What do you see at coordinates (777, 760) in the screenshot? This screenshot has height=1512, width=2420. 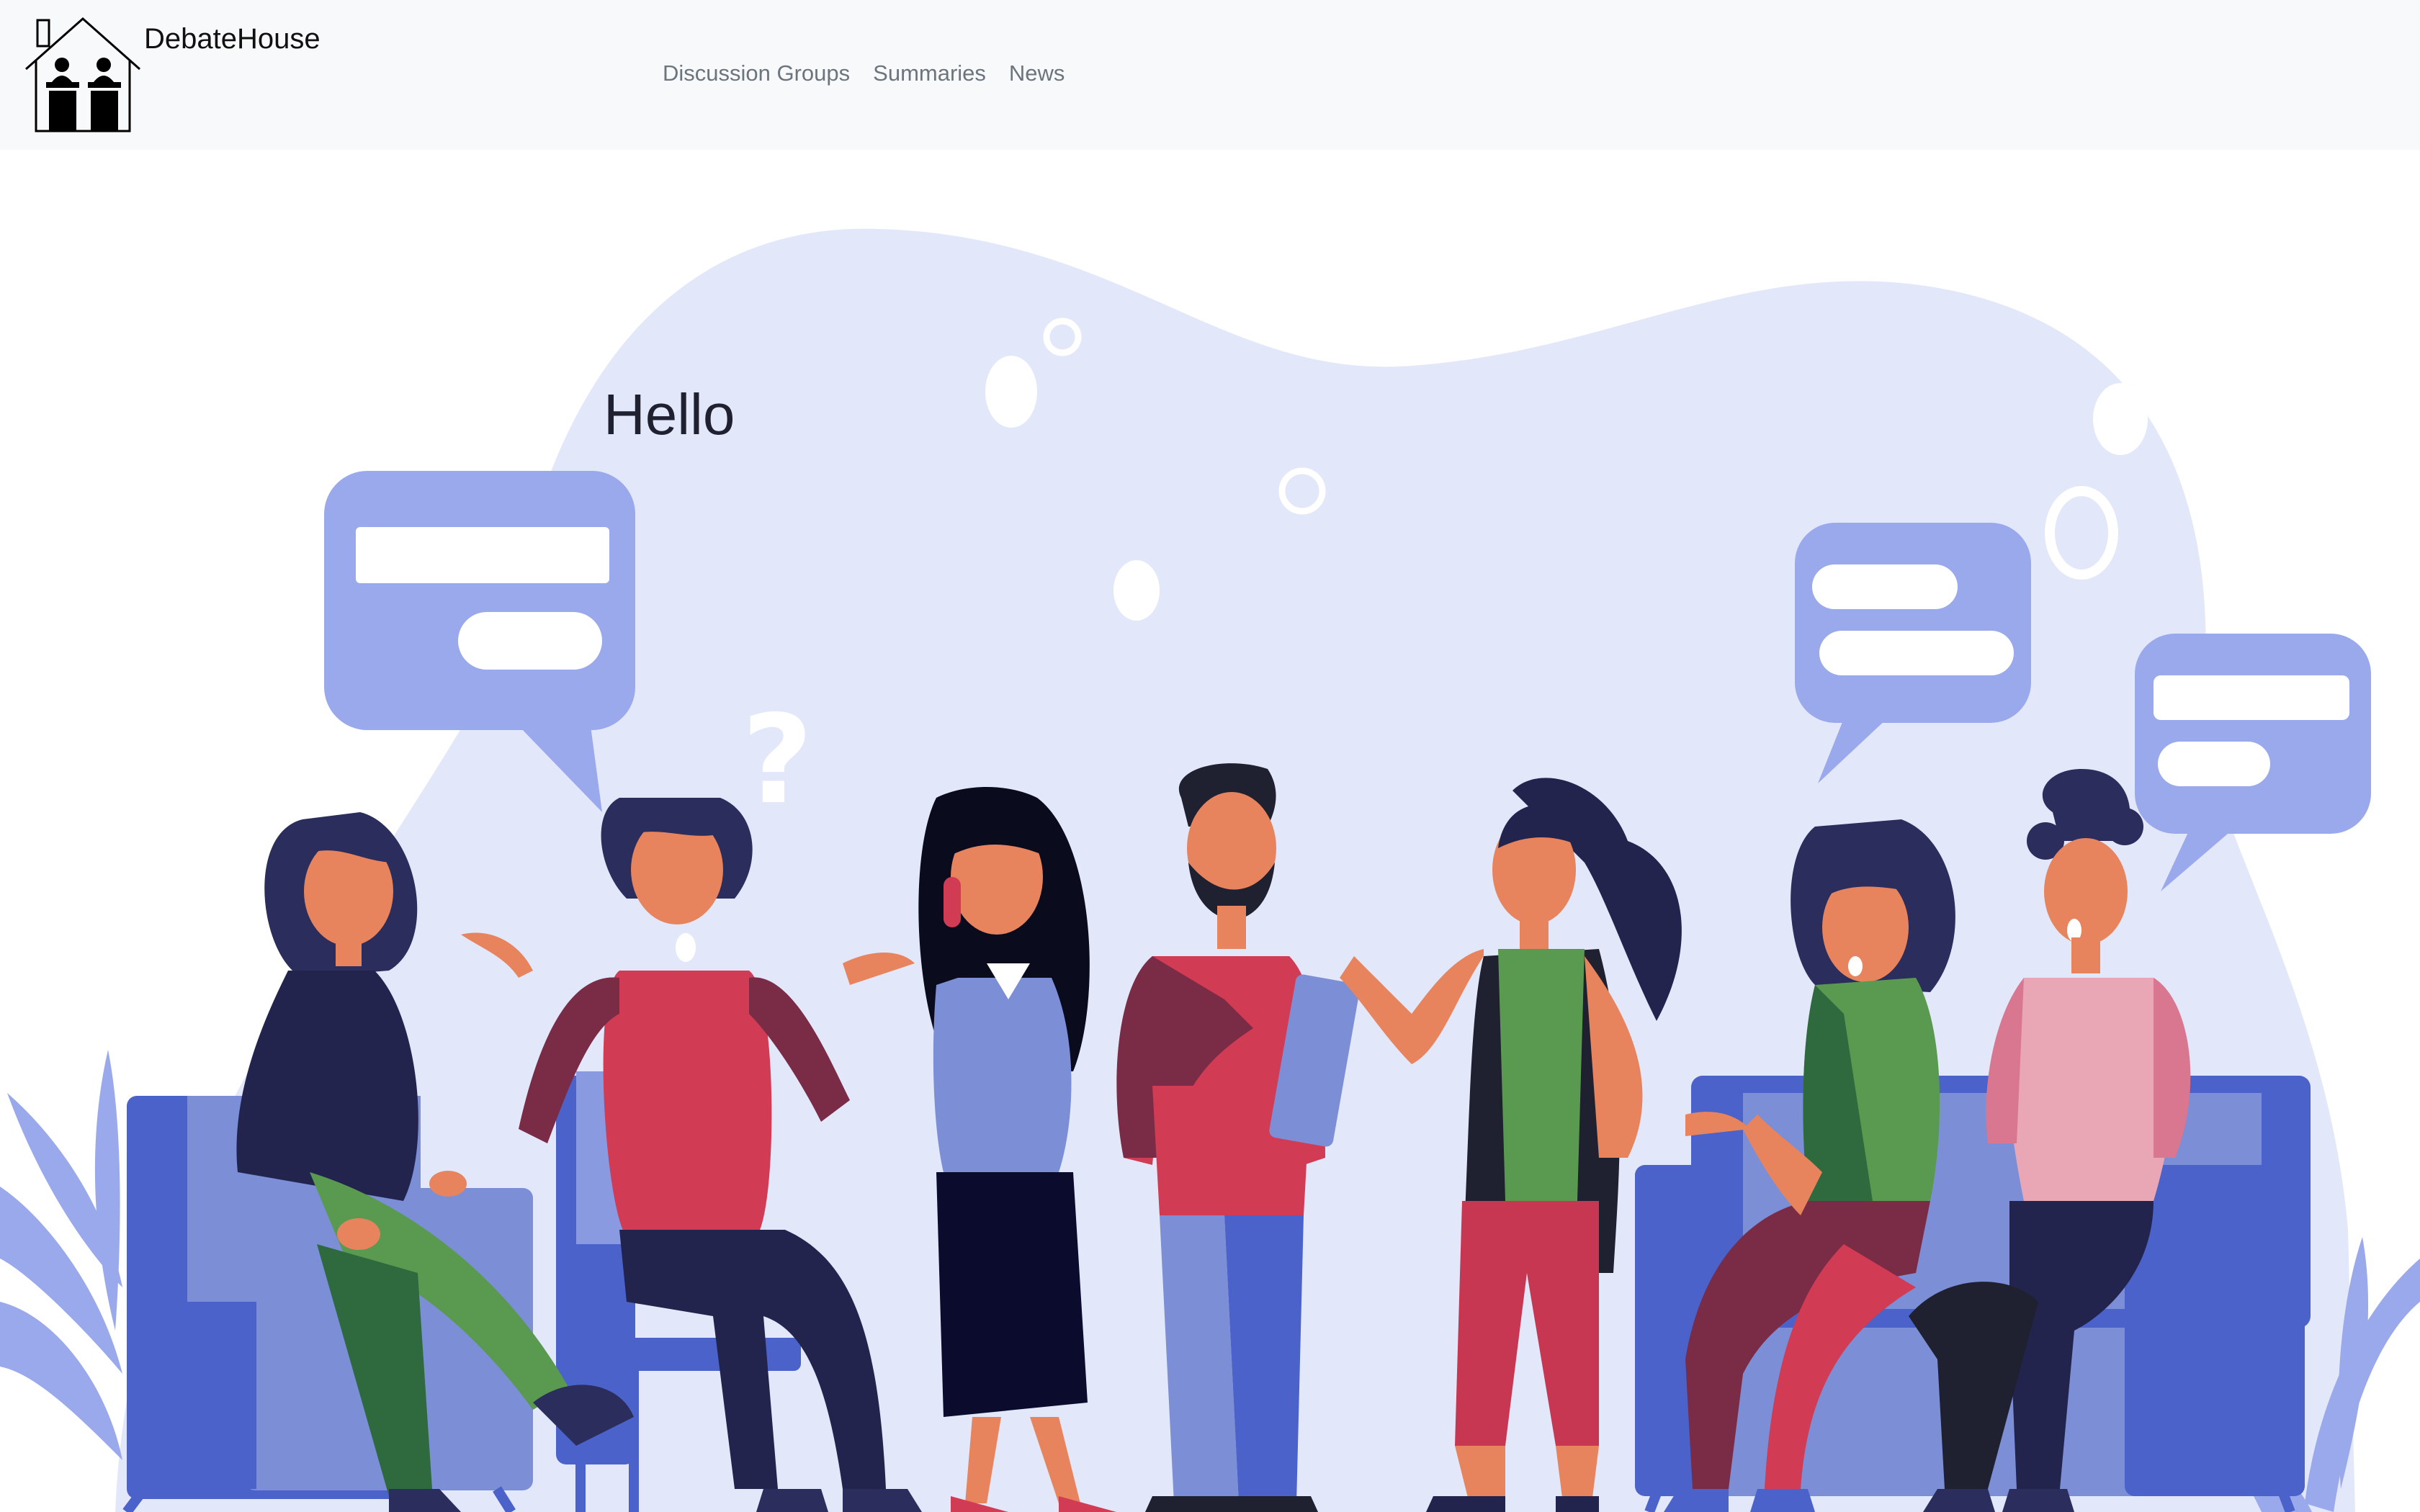 I see `question-mark-icon: ?` at bounding box center [777, 760].